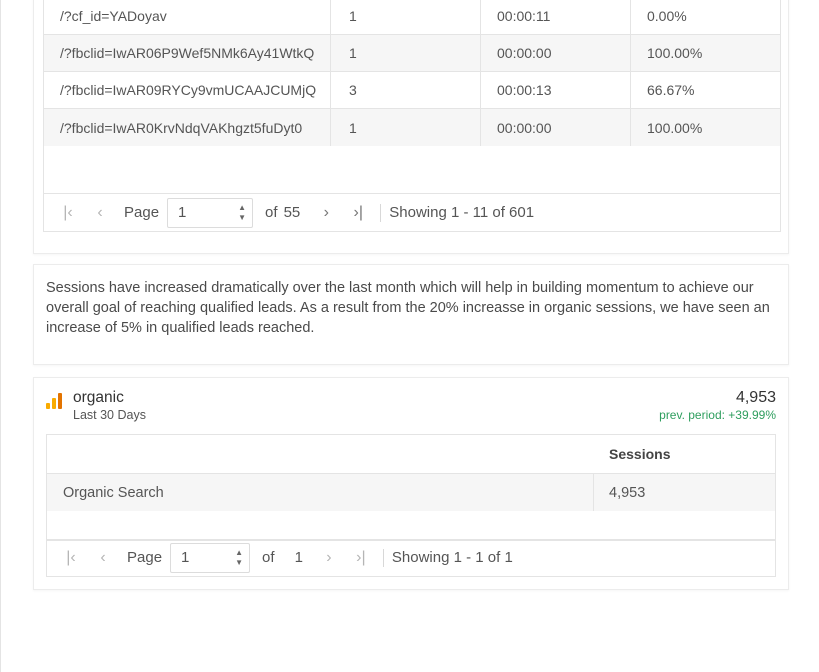 The width and height of the screenshot is (819, 672). Describe the element at coordinates (556, 17) in the screenshot. I see `duration-cell: 00:00:11` at that location.